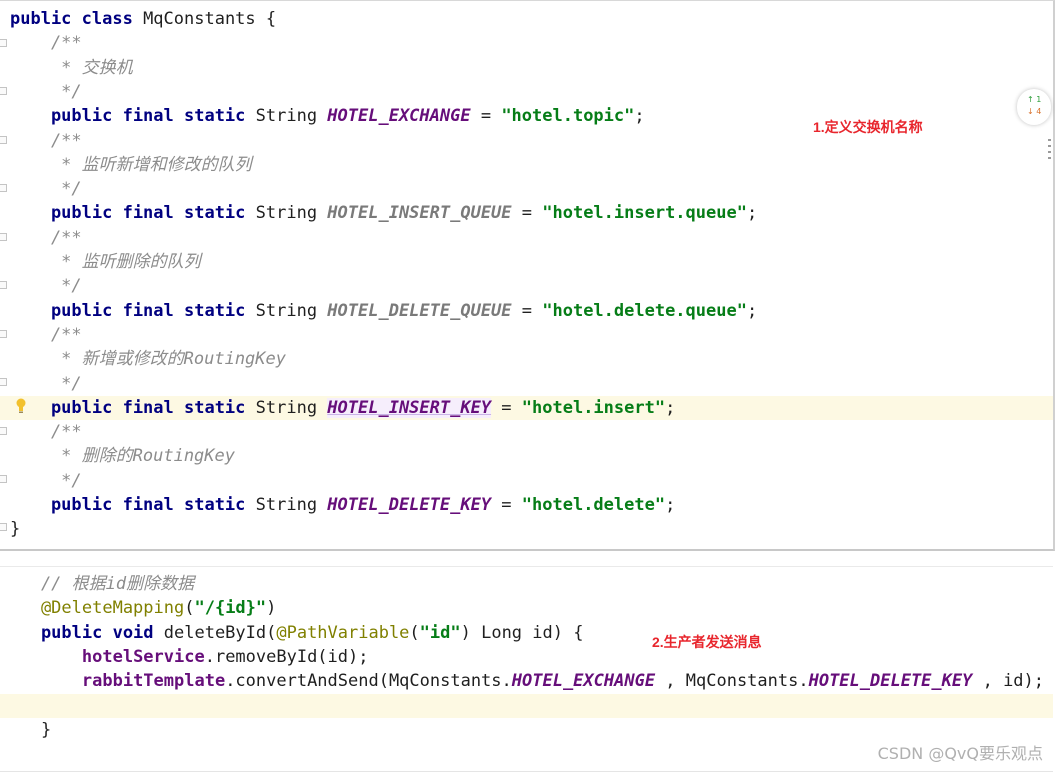 This screenshot has width=1057, height=772. I want to click on code-token: , id);, so click(1008, 681).